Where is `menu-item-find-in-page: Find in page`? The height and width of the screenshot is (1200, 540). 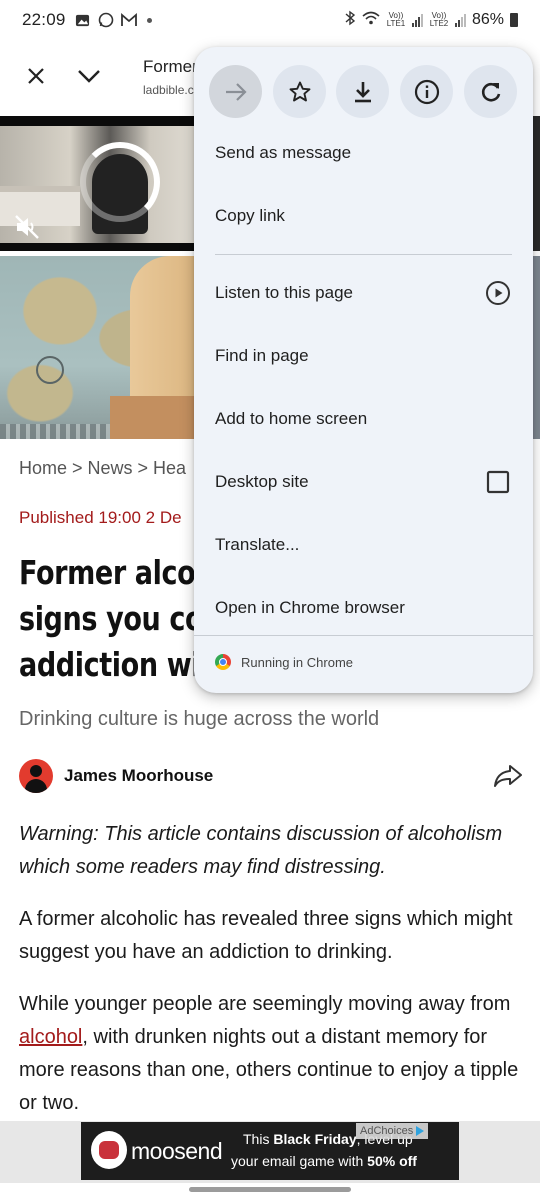 menu-item-find-in-page: Find in page is located at coordinates (363, 356).